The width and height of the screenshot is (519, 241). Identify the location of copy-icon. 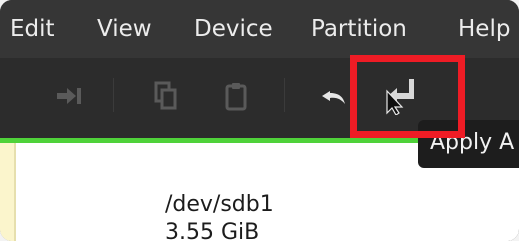
(165, 95).